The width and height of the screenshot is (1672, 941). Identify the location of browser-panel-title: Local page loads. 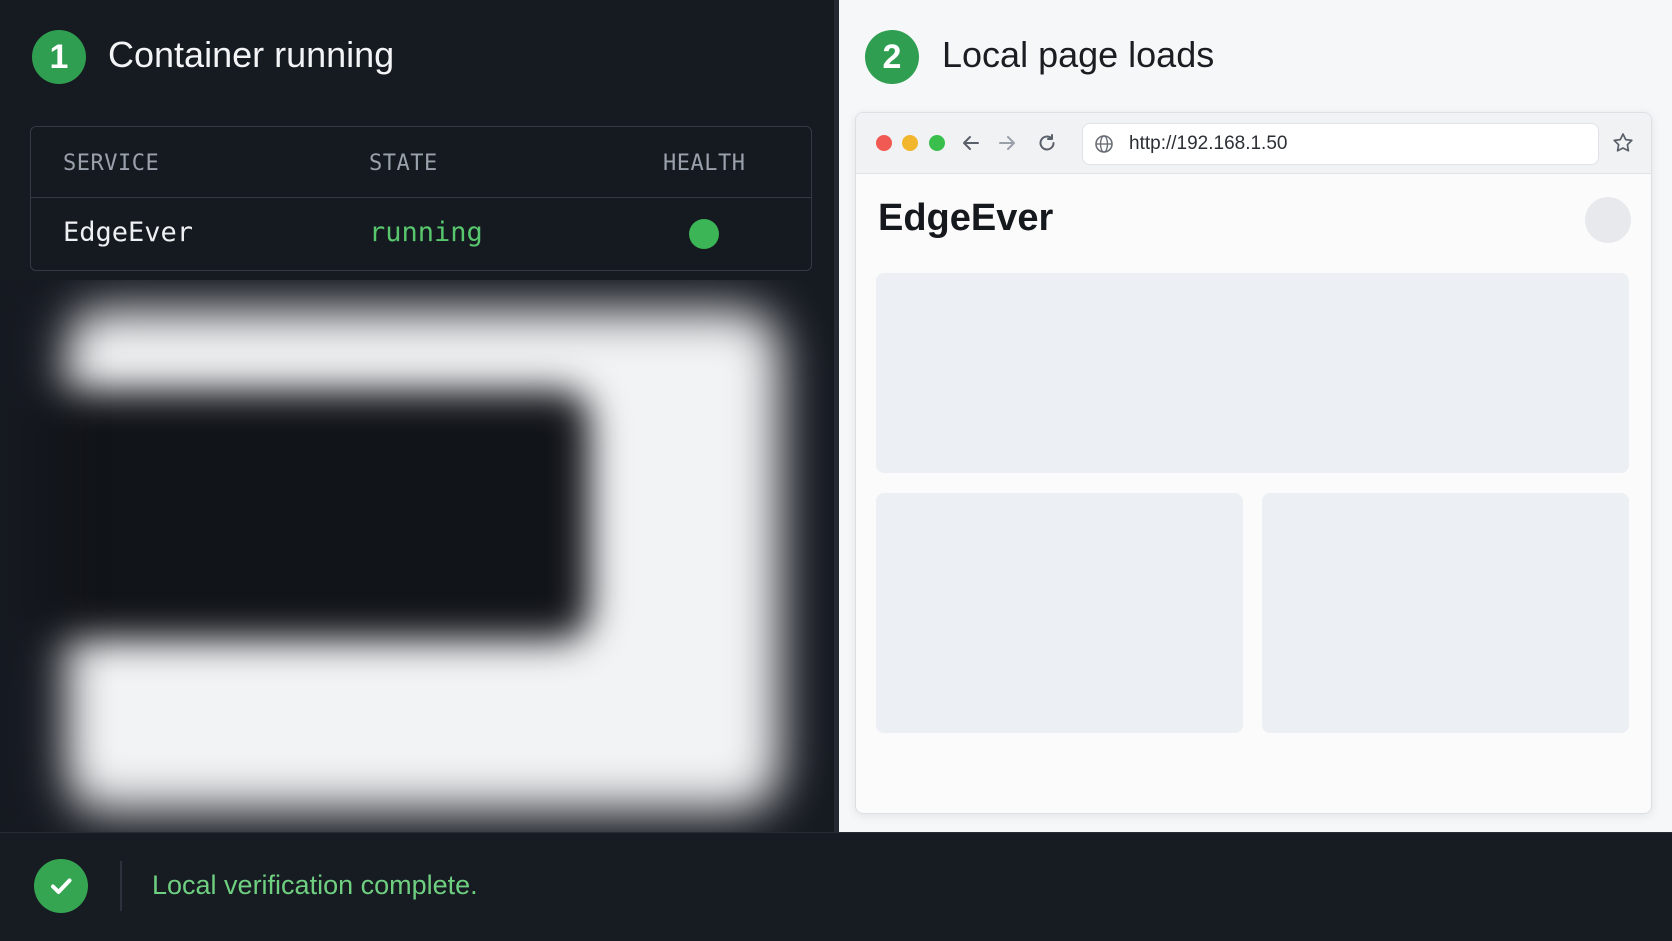
(1078, 54).